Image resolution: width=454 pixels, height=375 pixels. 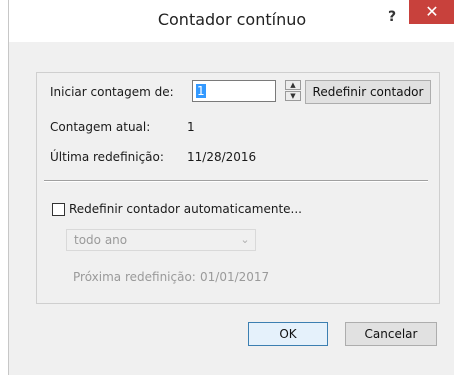 I want to click on close-icon: ✕, so click(x=432, y=11).